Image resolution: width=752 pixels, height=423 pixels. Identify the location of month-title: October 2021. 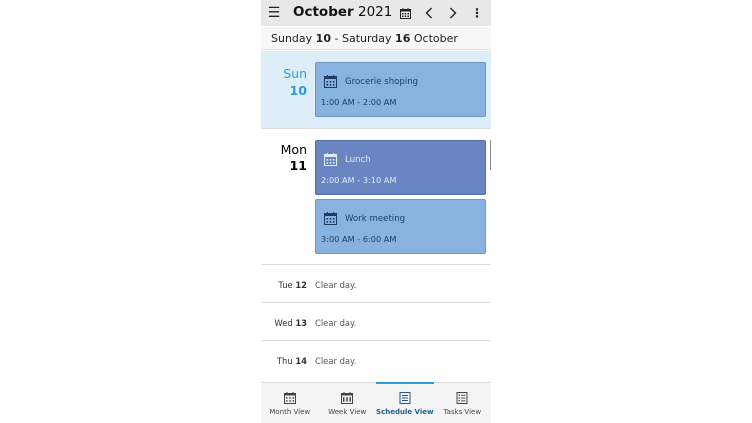
(342, 12).